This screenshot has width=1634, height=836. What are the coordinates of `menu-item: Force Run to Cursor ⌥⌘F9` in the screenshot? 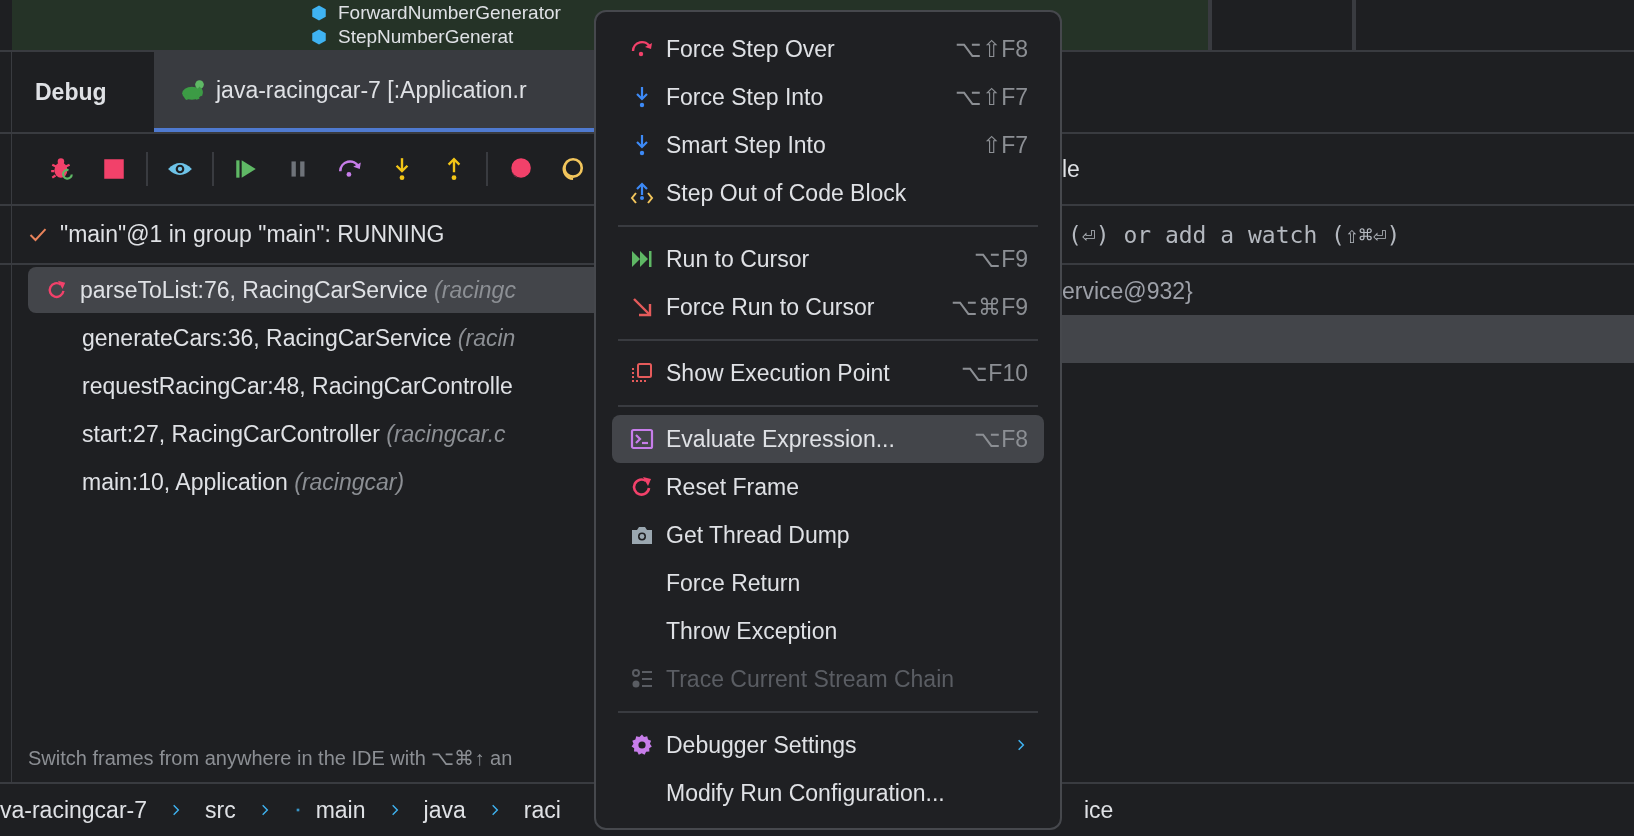 It's located at (828, 307).